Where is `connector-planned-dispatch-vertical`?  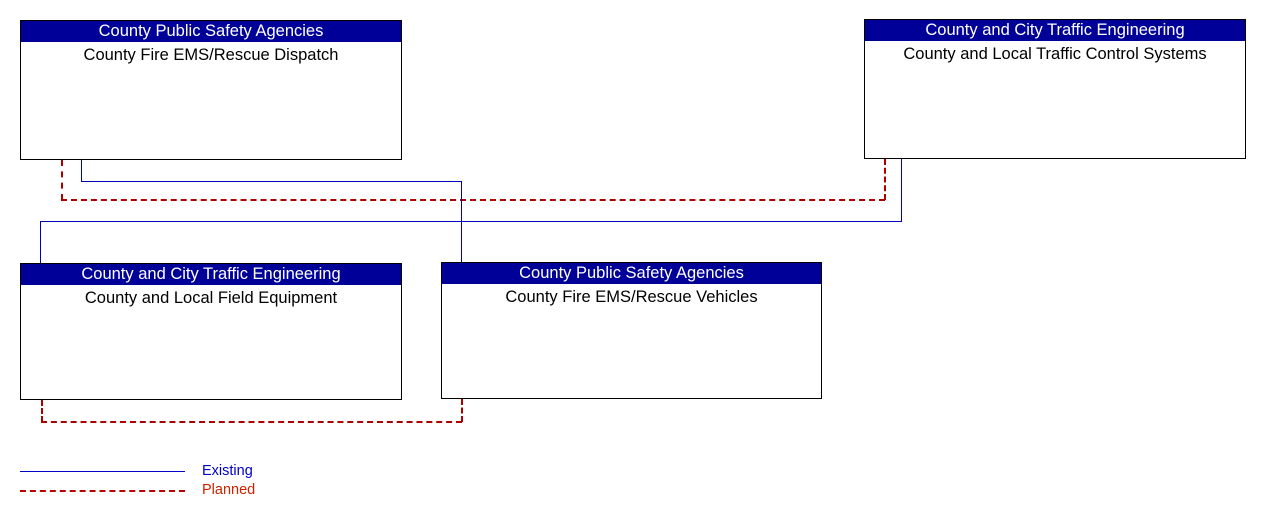 connector-planned-dispatch-vertical is located at coordinates (62, 180).